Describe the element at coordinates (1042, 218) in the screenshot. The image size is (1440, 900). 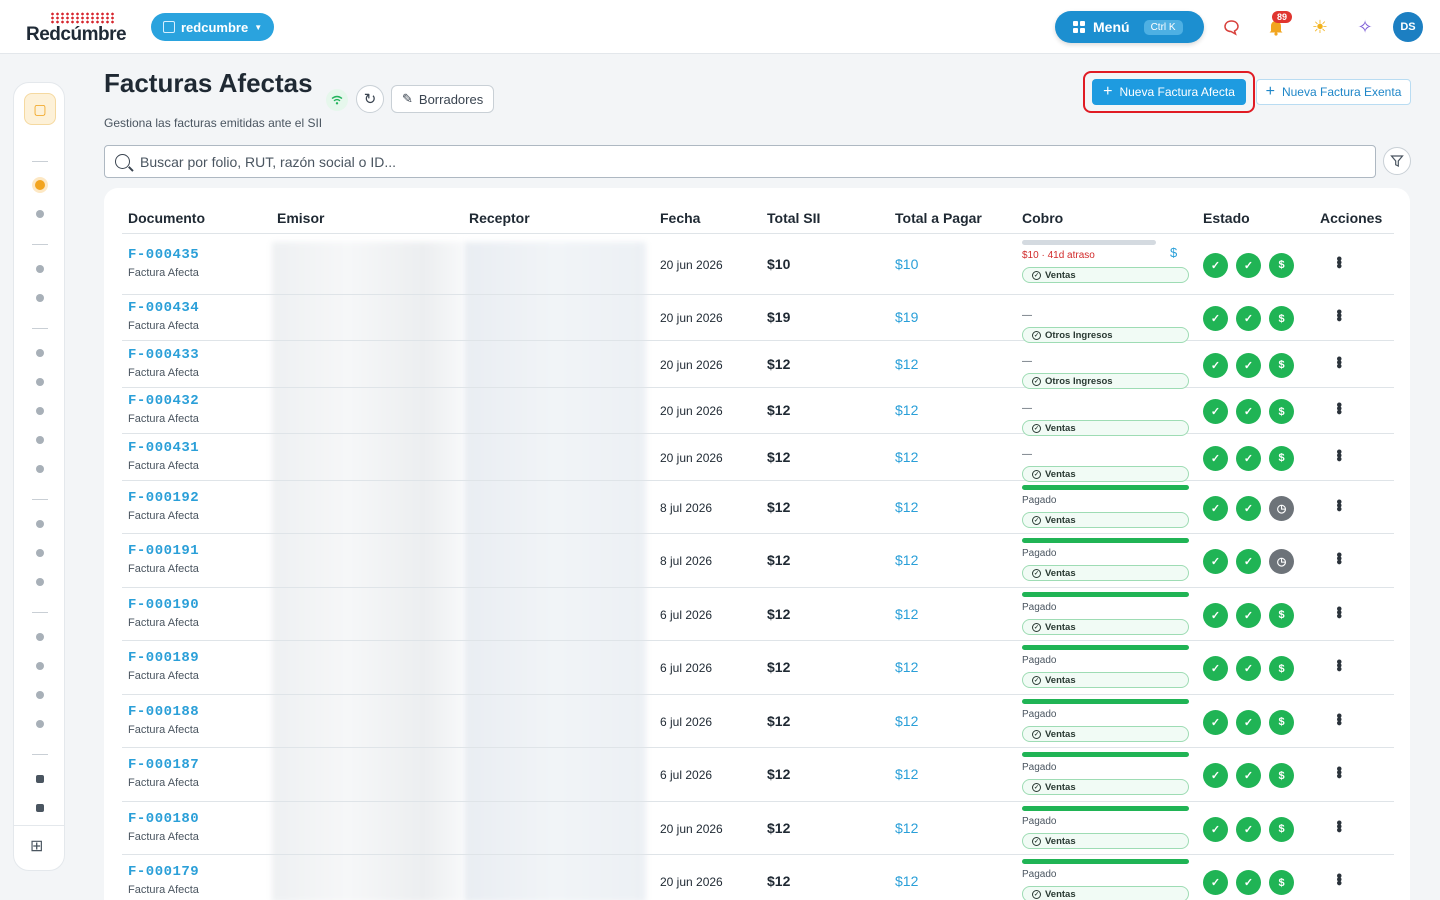
I see `column-header-cobro: Cobro` at that location.